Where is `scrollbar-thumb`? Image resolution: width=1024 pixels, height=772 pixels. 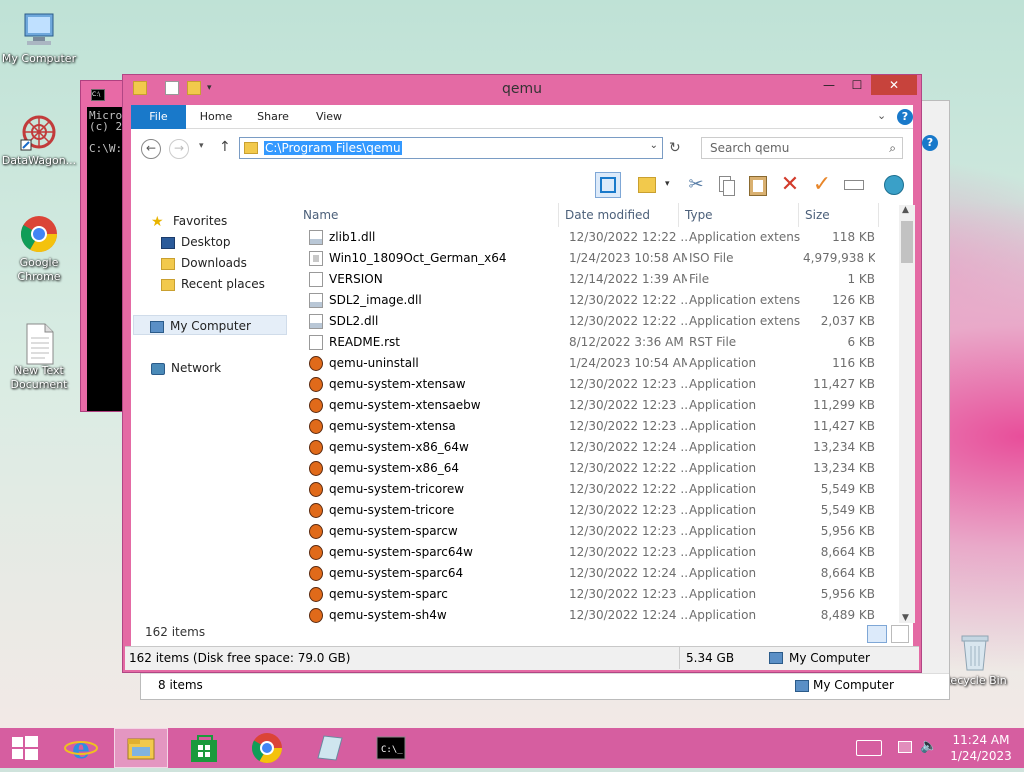
scrollbar-thumb is located at coordinates (907, 242).